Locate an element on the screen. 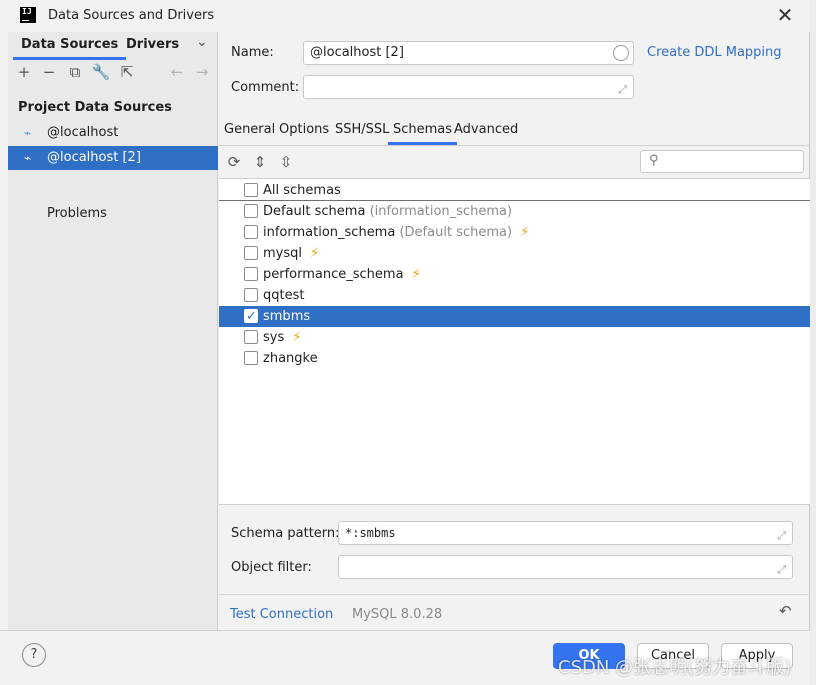  schema-name: smbms is located at coordinates (287, 316).